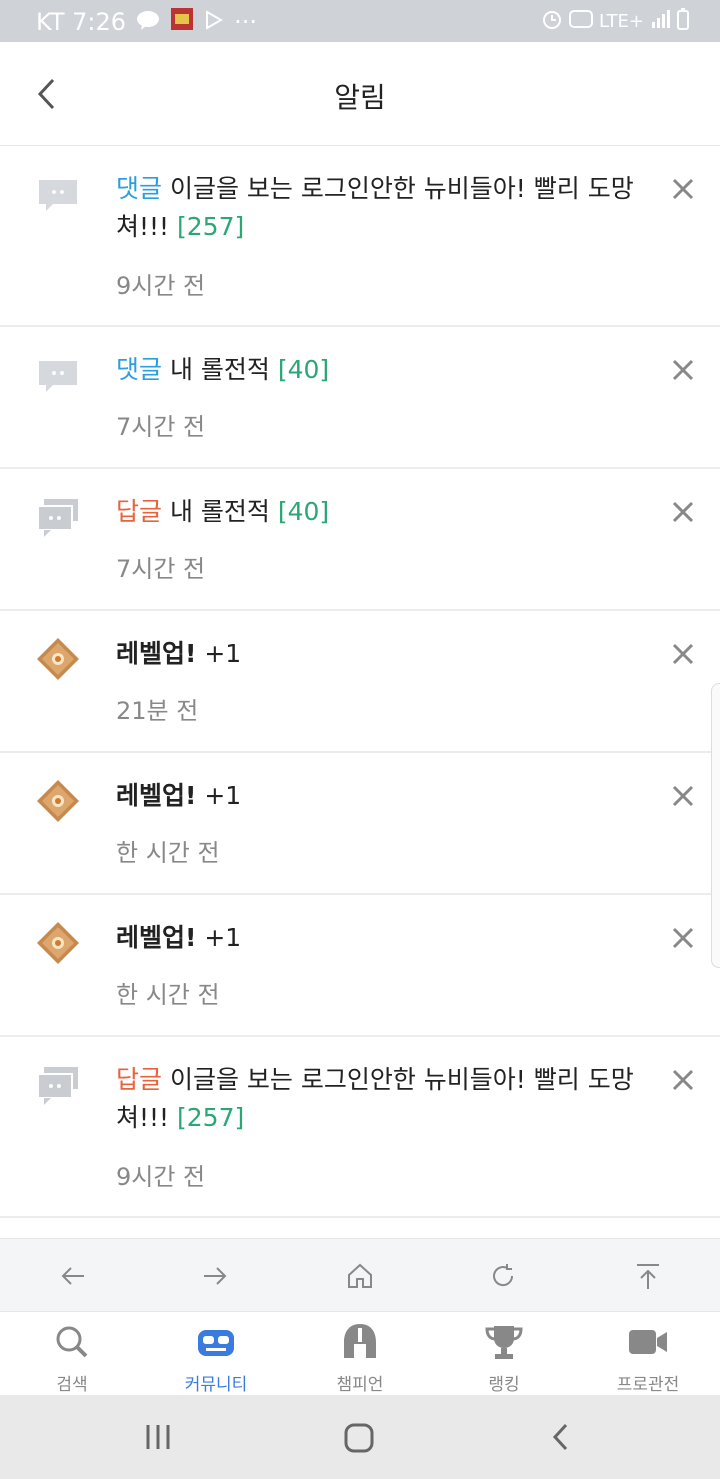 This screenshot has width=720, height=1479. Describe the element at coordinates (360, 540) in the screenshot. I see `notification-item: 답글 내 롤전적 [40] 7시간 전` at that location.